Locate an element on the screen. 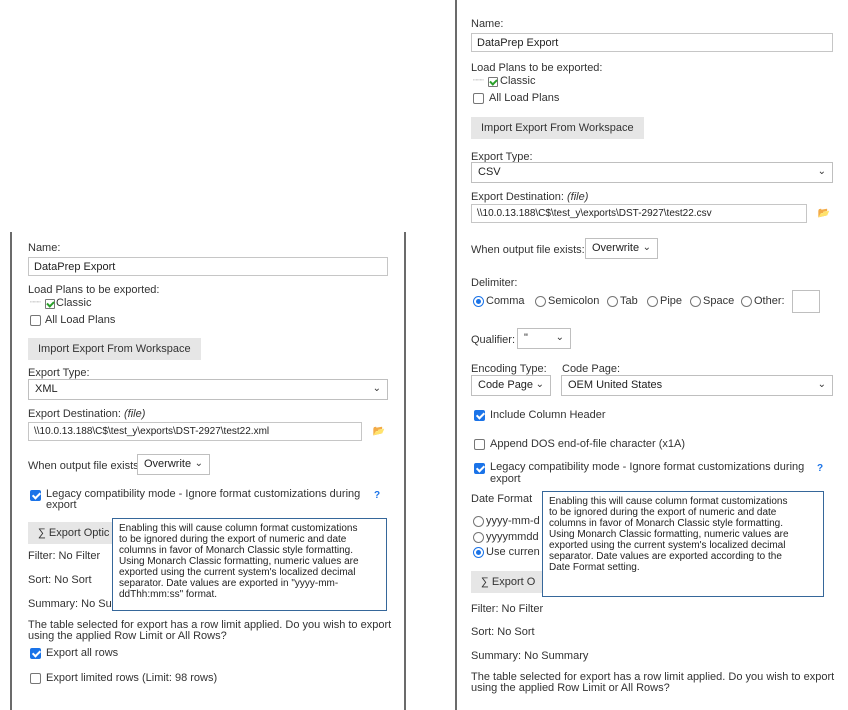 The width and height of the screenshot is (848, 710). delimiter-tab-label: Tab is located at coordinates (629, 301).